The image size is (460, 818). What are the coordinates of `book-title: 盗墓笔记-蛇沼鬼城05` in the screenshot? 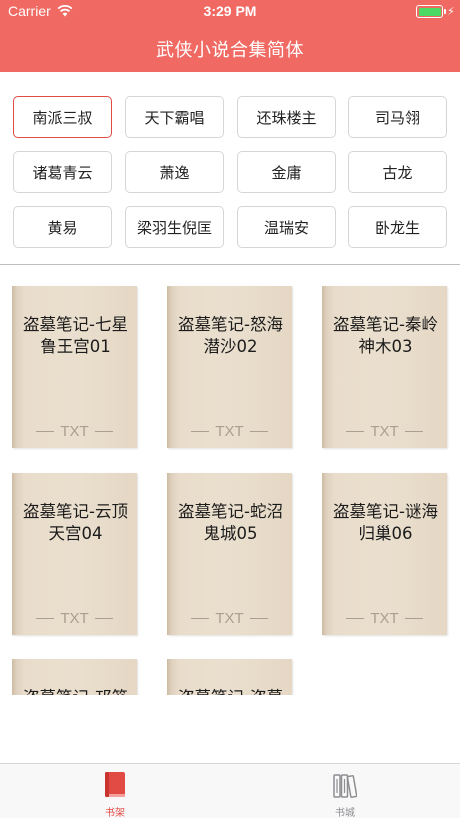 It's located at (230, 522).